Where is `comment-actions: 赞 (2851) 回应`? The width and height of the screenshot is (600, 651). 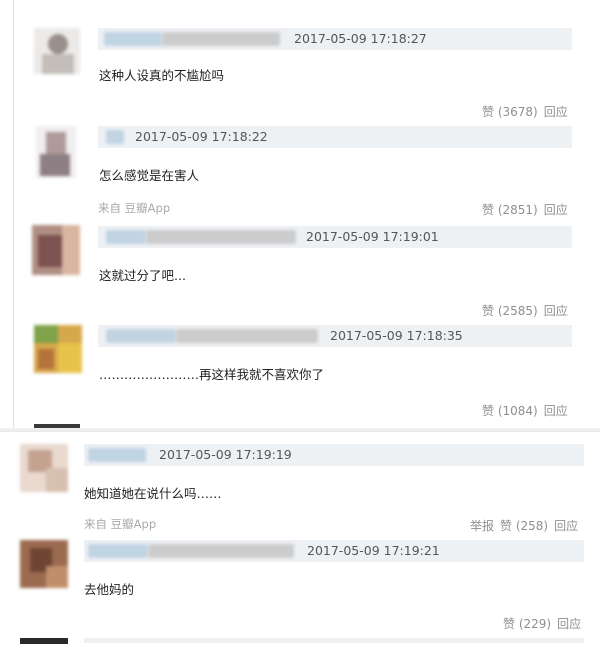
comment-actions: 赞 (2851) 回应 is located at coordinates (525, 209).